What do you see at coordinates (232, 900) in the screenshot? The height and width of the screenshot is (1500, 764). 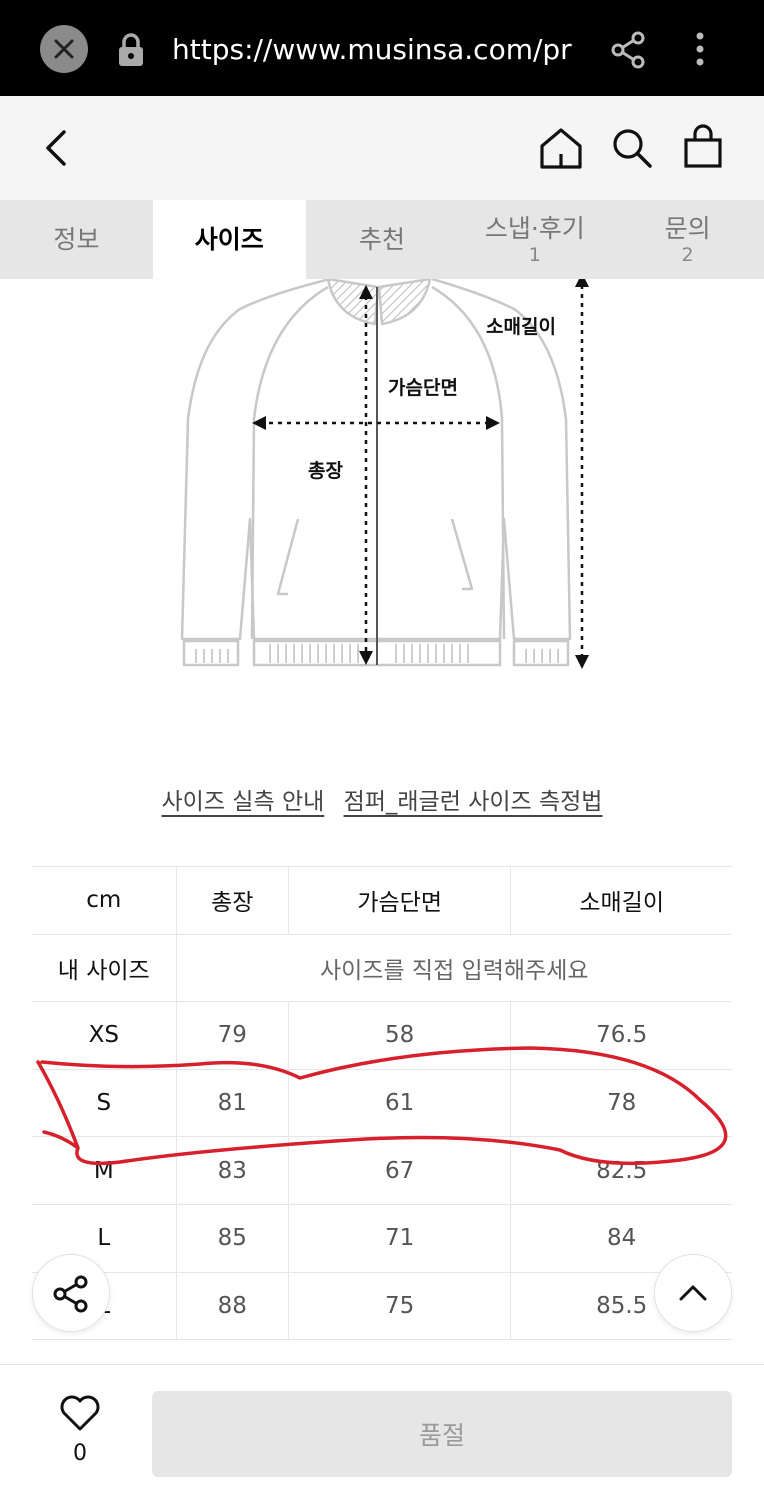 I see `table-header: 총장` at bounding box center [232, 900].